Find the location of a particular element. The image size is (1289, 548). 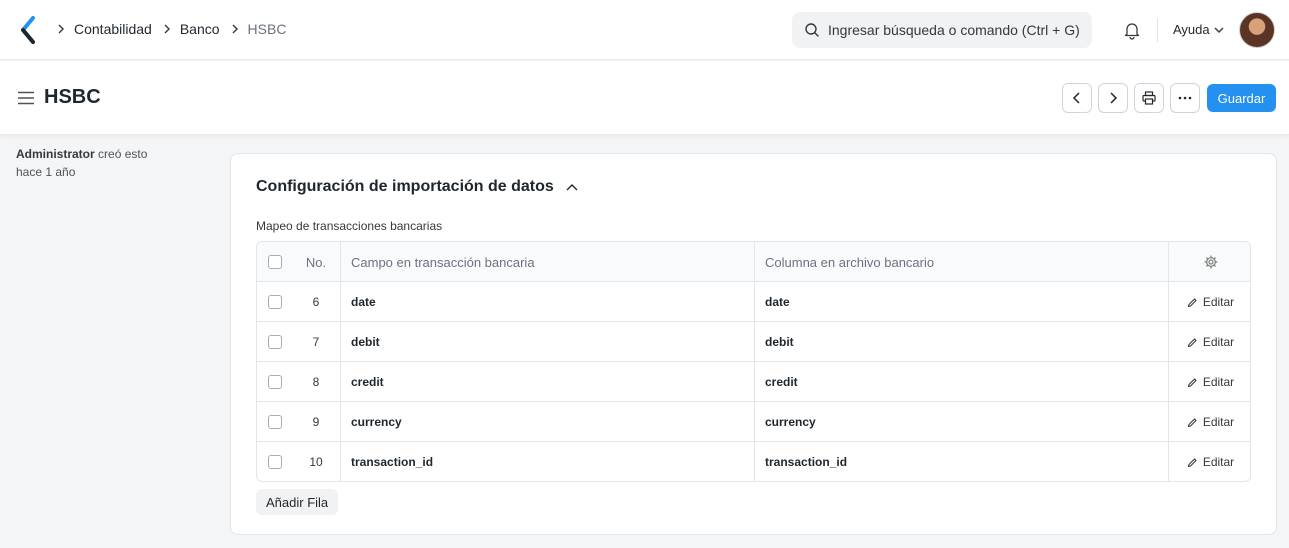

row-column: currency is located at coordinates (961, 422).